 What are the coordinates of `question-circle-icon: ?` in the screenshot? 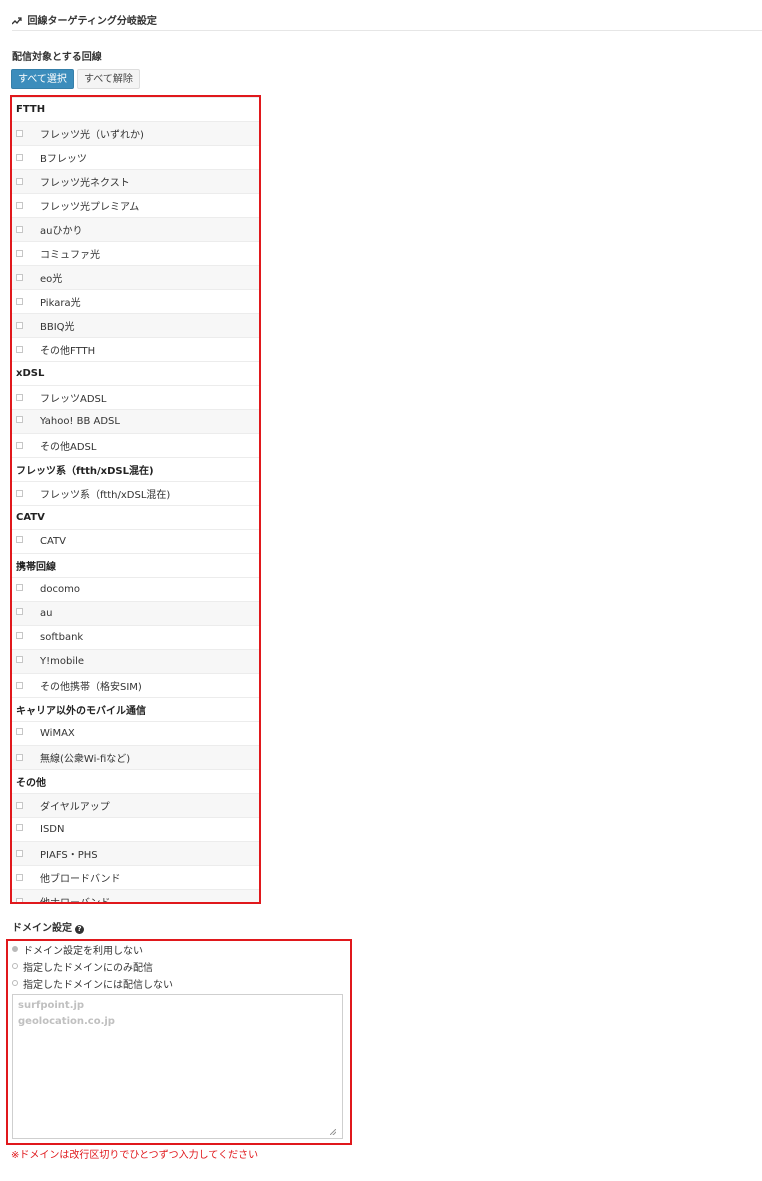 It's located at (79, 929).